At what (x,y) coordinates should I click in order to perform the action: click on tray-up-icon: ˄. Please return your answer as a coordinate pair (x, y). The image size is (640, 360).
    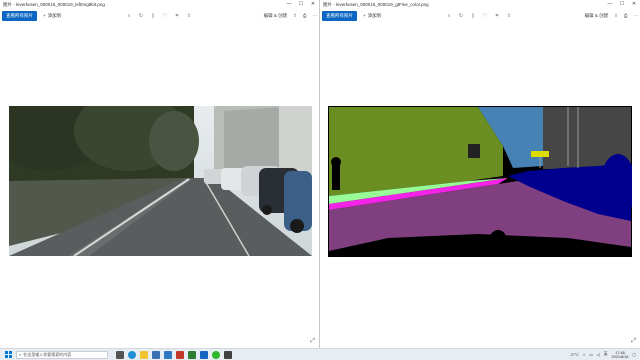
    Looking at the image, I should click on (584, 355).